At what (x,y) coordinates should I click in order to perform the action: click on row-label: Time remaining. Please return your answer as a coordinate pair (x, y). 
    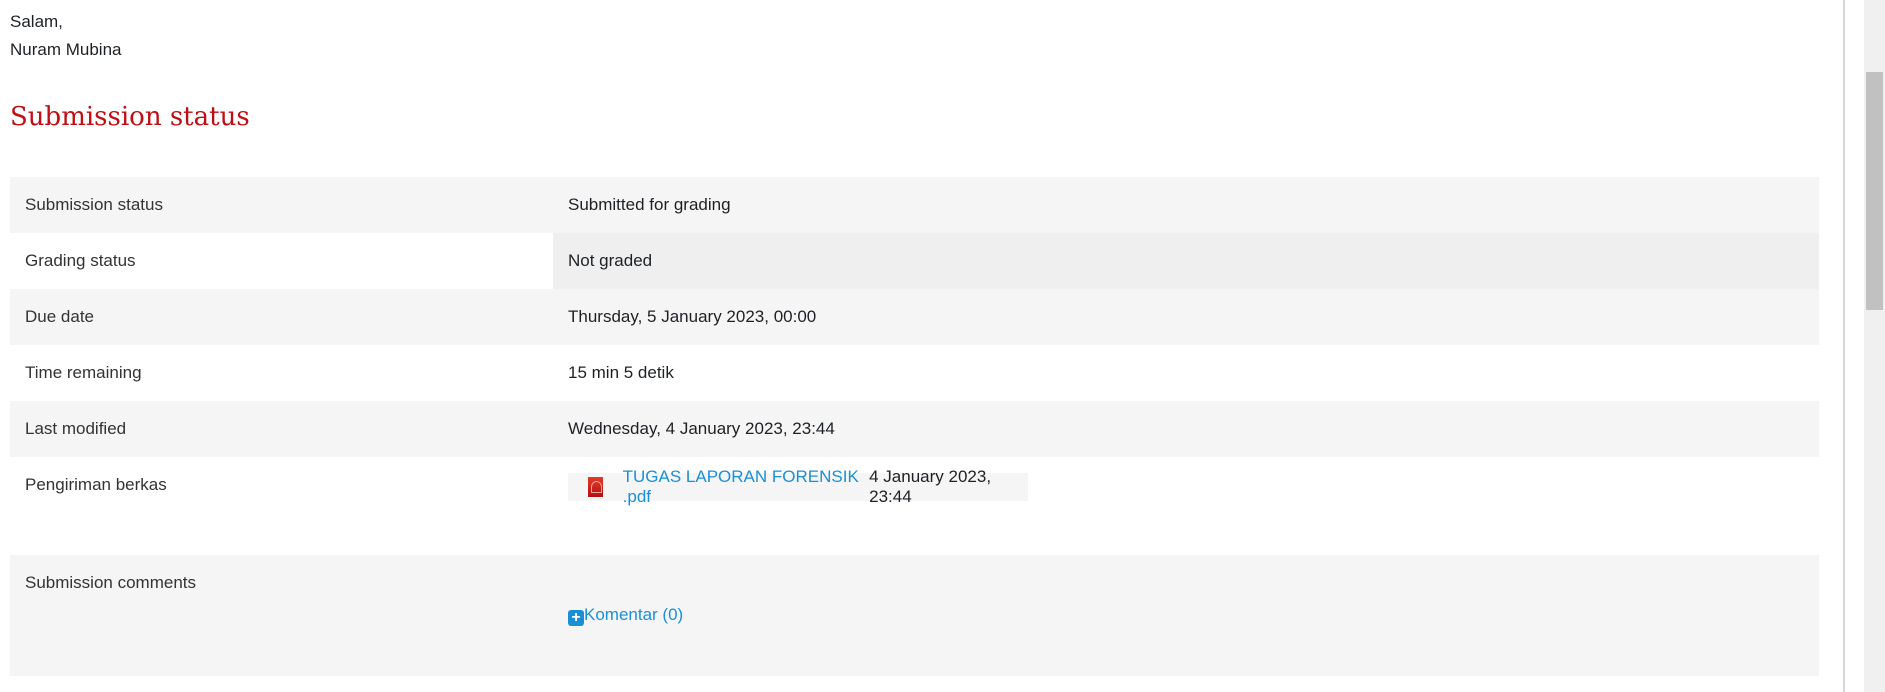
    Looking at the image, I should click on (83, 372).